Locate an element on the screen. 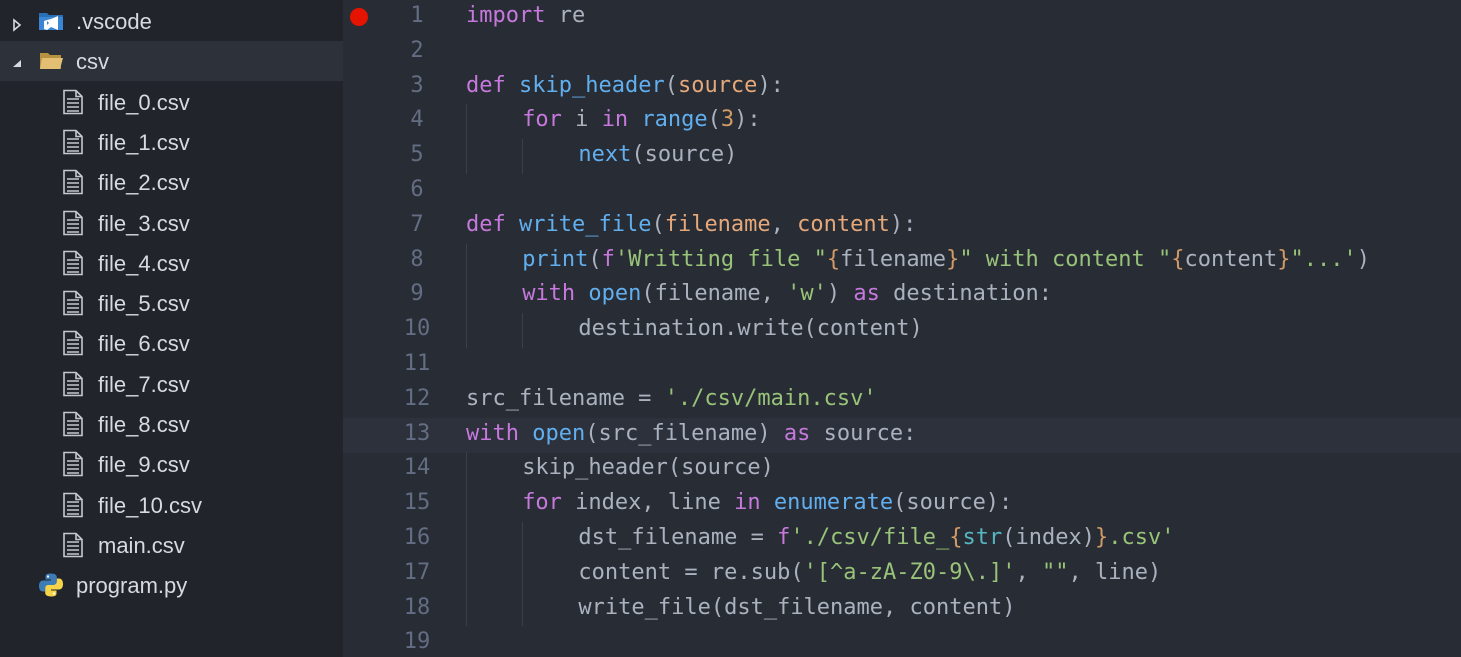  code-token: (index) is located at coordinates (1048, 537).